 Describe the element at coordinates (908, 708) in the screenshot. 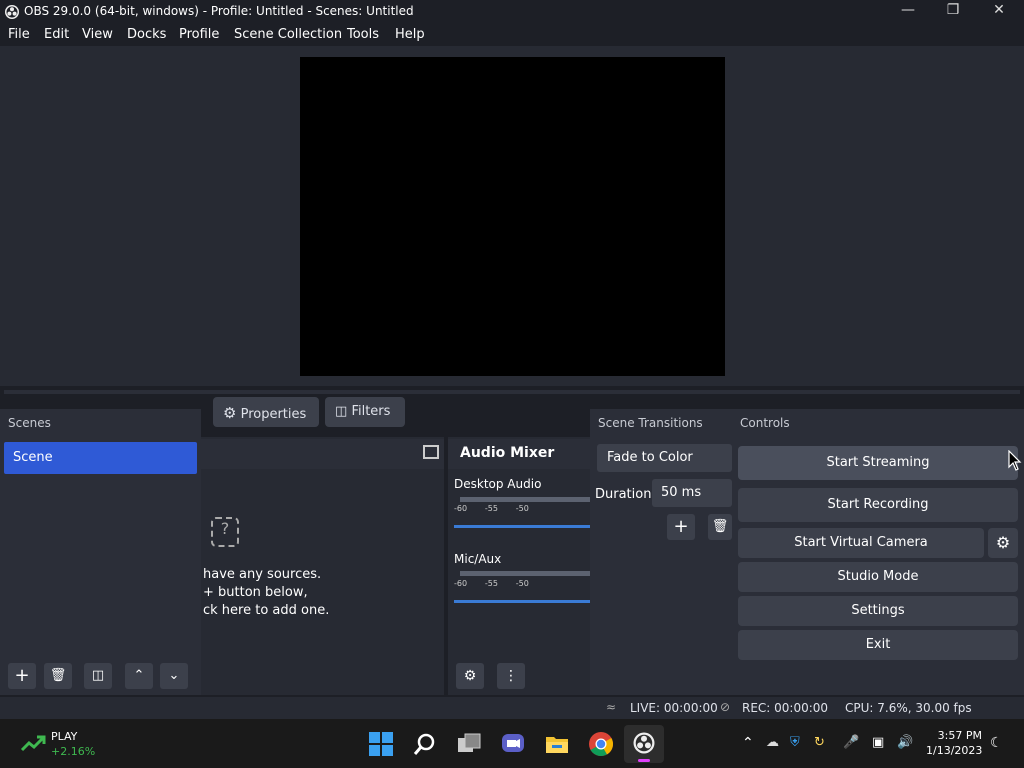

I see `cpu-fps: CPU: 7.6%, 30.00 fps` at that location.